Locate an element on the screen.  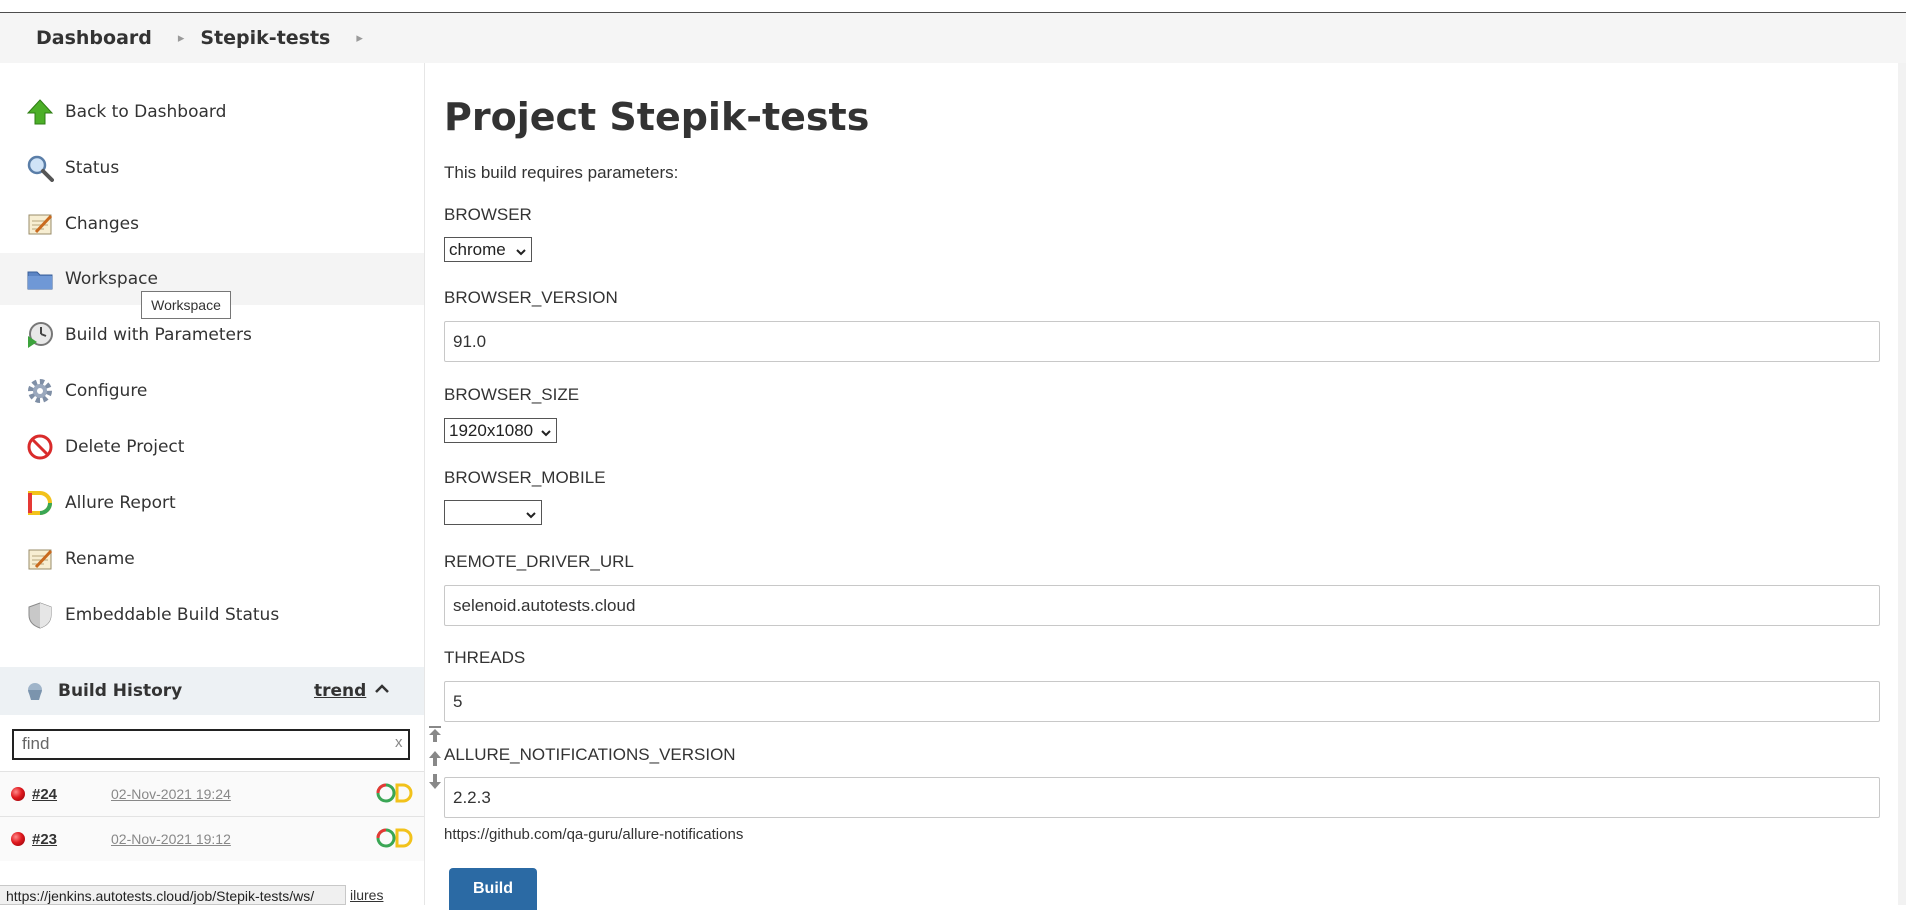
build-number-link: #24 is located at coordinates (44, 794).